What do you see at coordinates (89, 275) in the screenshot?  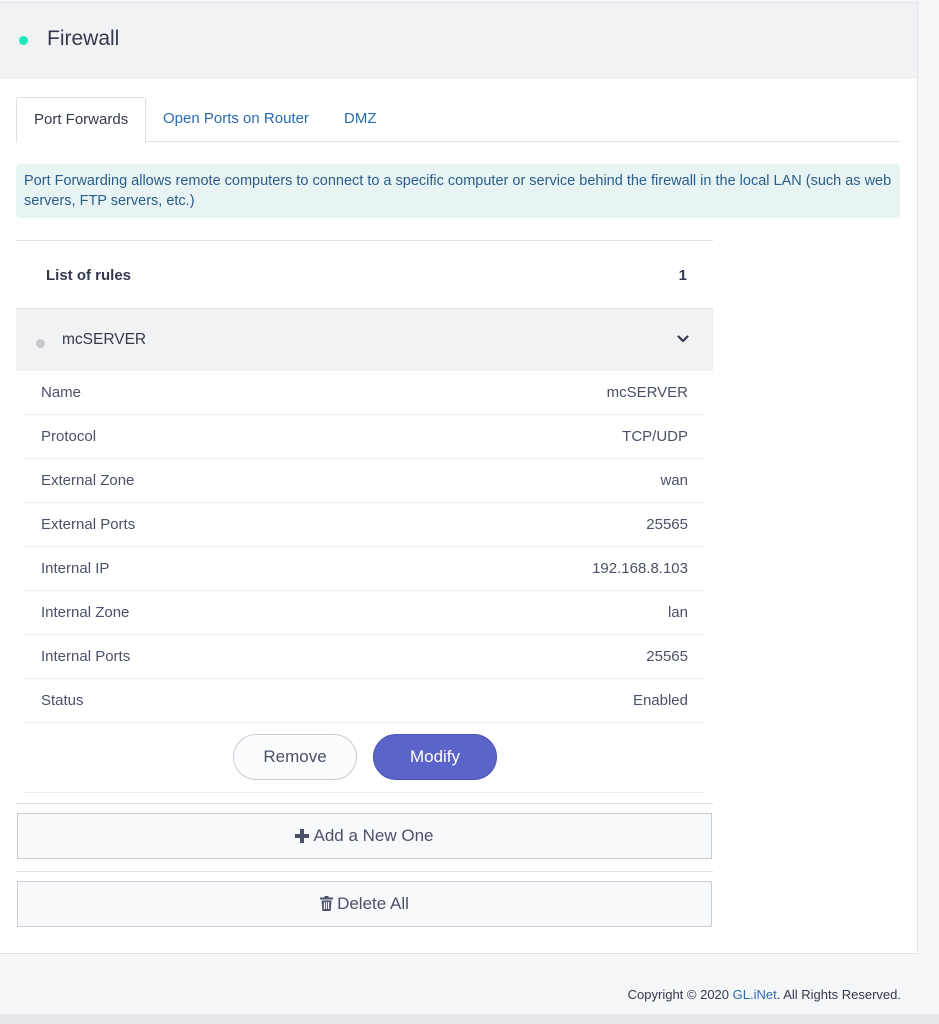 I see `rules-list-label: List of rules` at bounding box center [89, 275].